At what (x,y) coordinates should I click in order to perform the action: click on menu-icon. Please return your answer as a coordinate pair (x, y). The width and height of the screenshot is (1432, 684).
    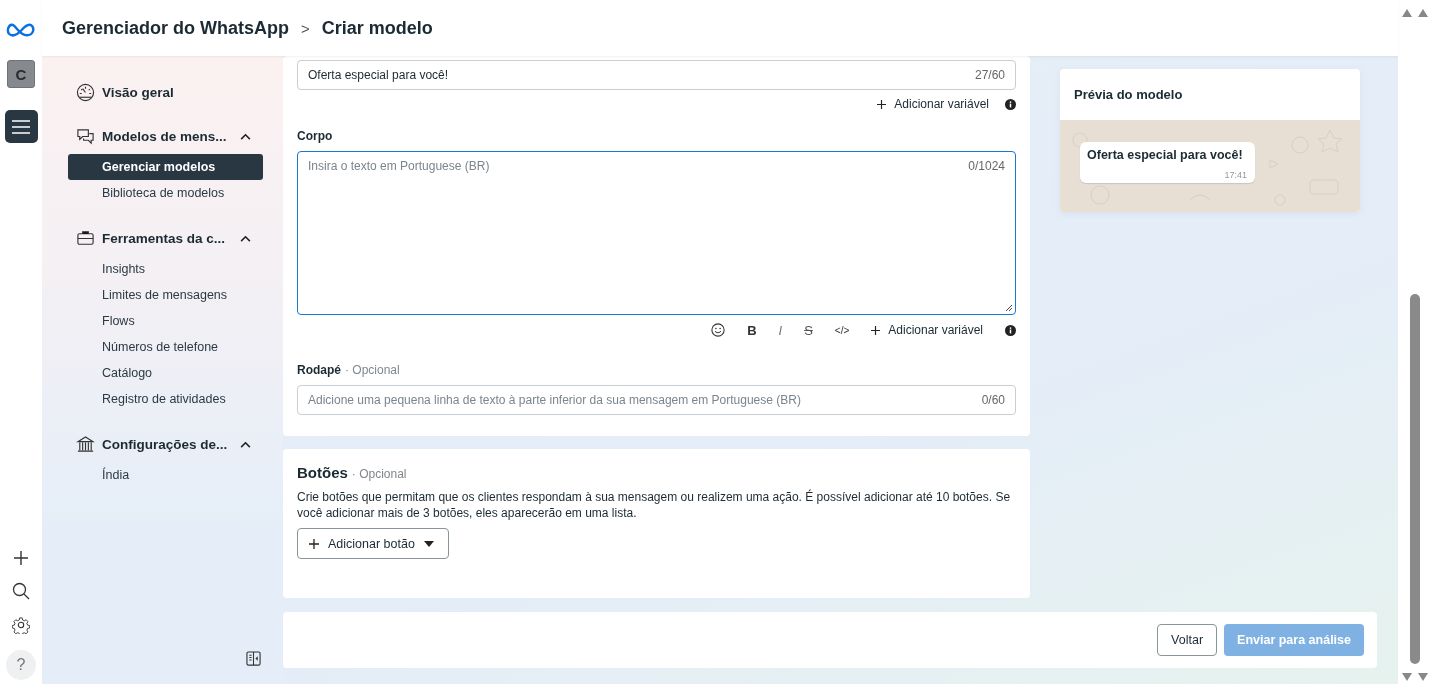
    Looking at the image, I should click on (21, 126).